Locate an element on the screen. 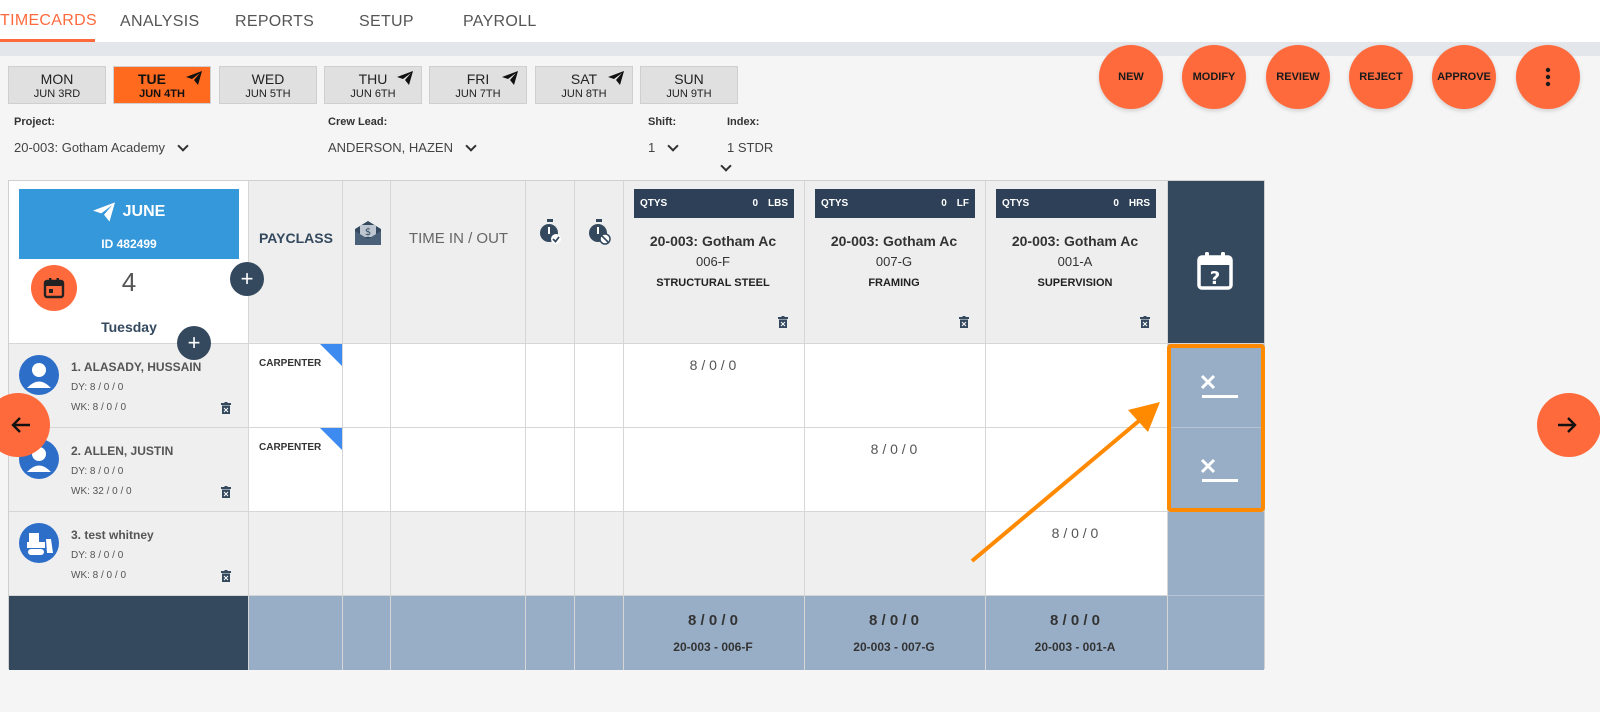 The width and height of the screenshot is (1600, 712). day-tab-wed: WED JUN 5TH is located at coordinates (268, 85).